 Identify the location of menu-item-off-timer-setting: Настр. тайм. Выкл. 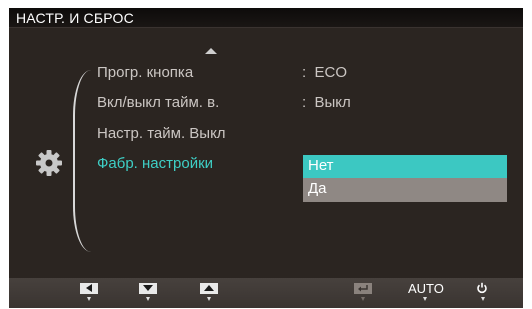
(161, 133).